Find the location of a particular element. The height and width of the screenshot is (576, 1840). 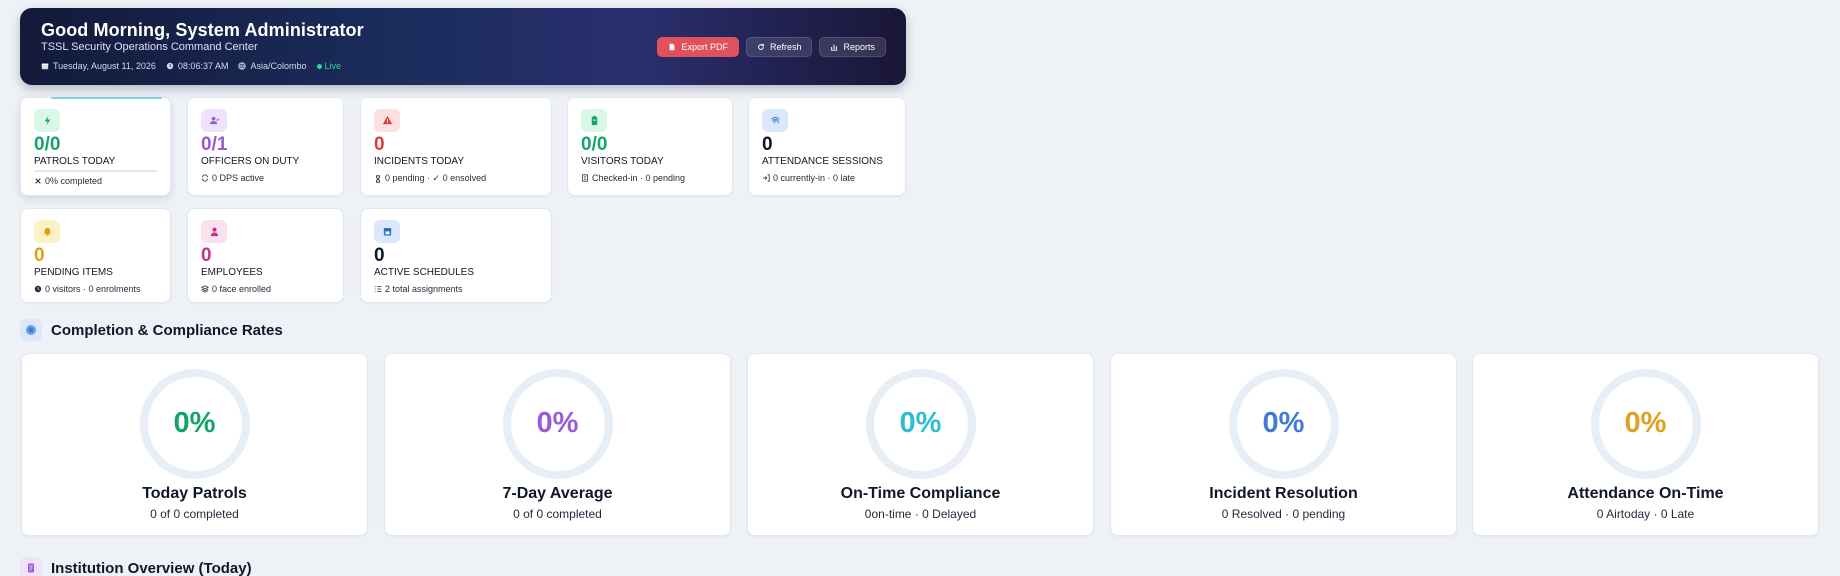

stat-footnote: 0 currently-in · 0 late is located at coordinates (808, 178).